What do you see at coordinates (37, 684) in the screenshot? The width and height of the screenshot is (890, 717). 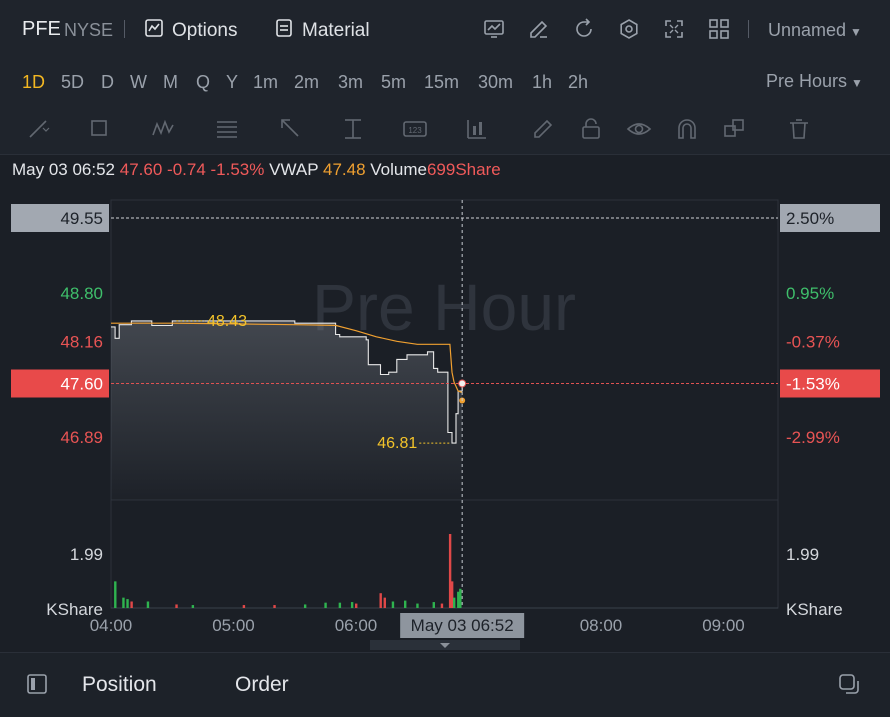 I see `panel-toggle-icon` at bounding box center [37, 684].